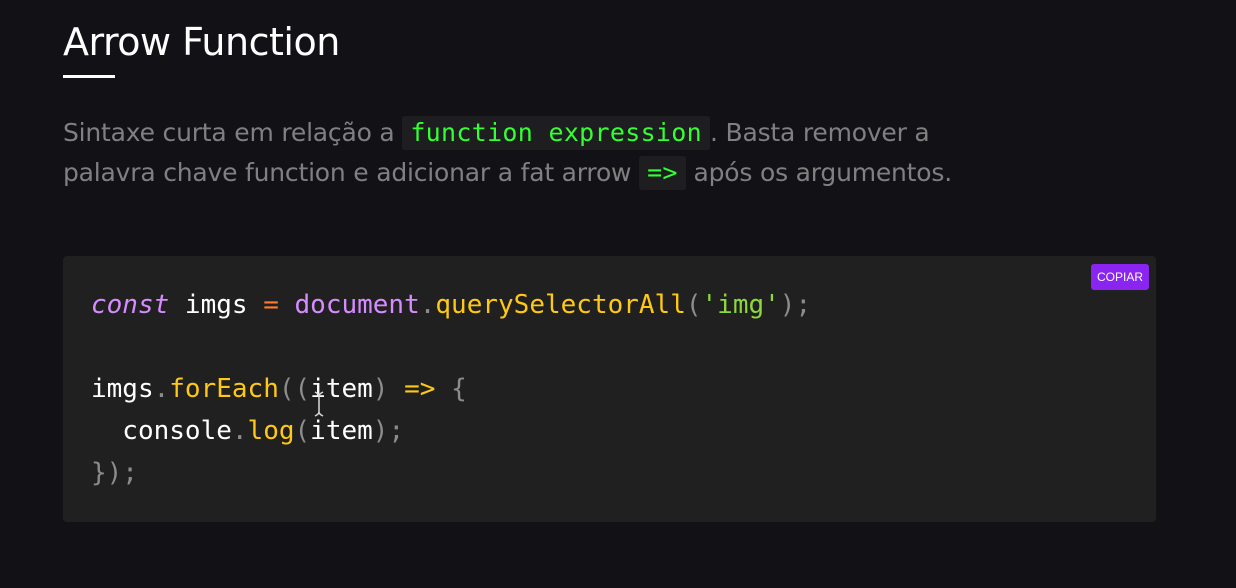  I want to click on intro-text-1: Sintaxe curta em relação a, so click(233, 132).